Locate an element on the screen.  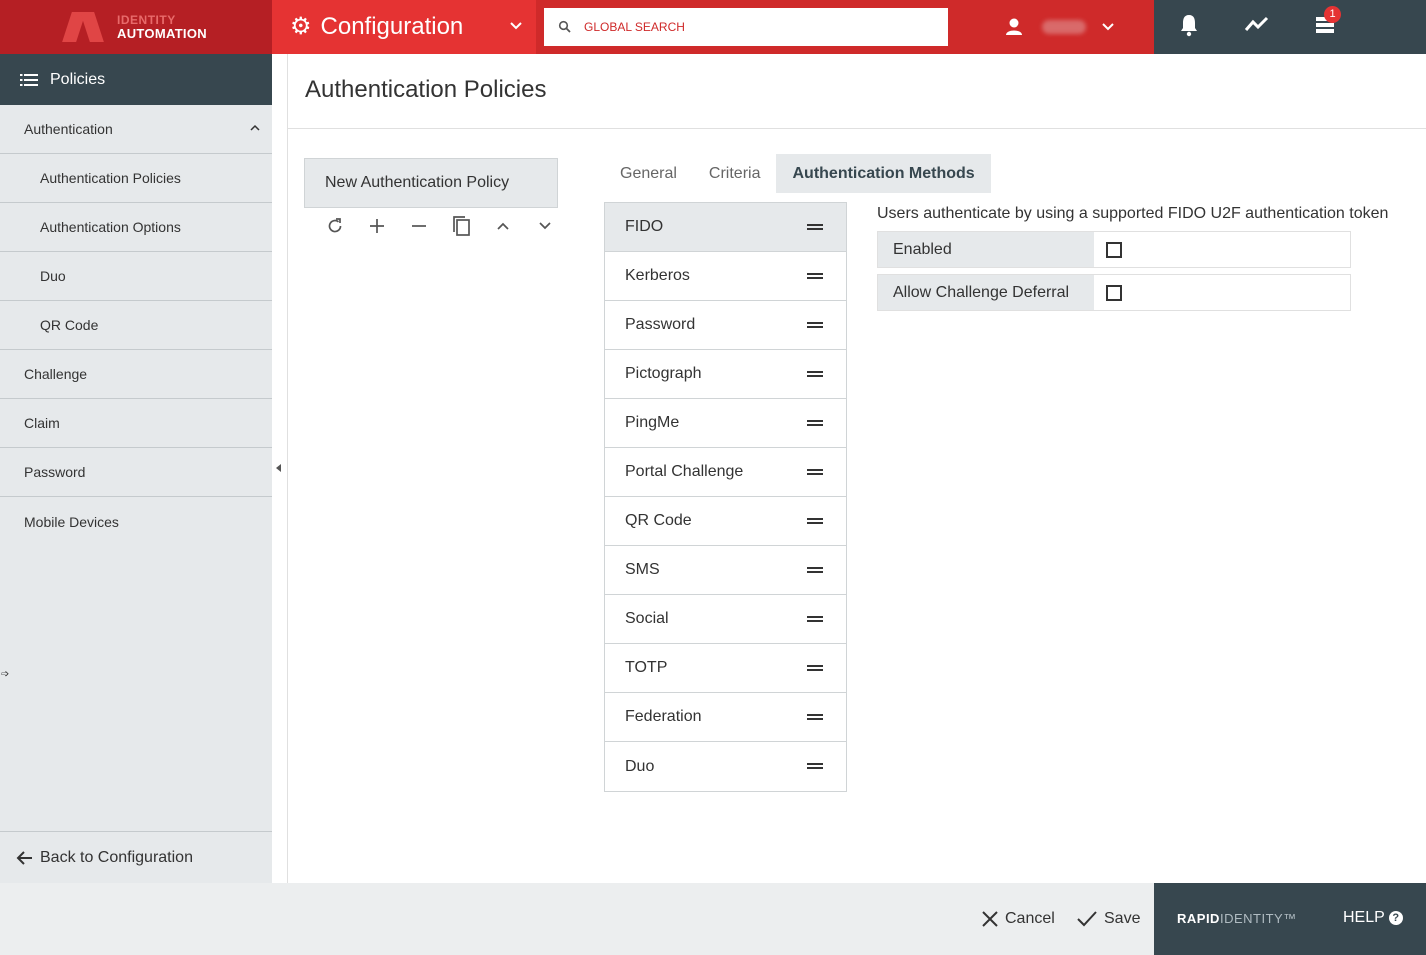
tab-bar: General Criteria Authentication Methods is located at coordinates (797, 173).